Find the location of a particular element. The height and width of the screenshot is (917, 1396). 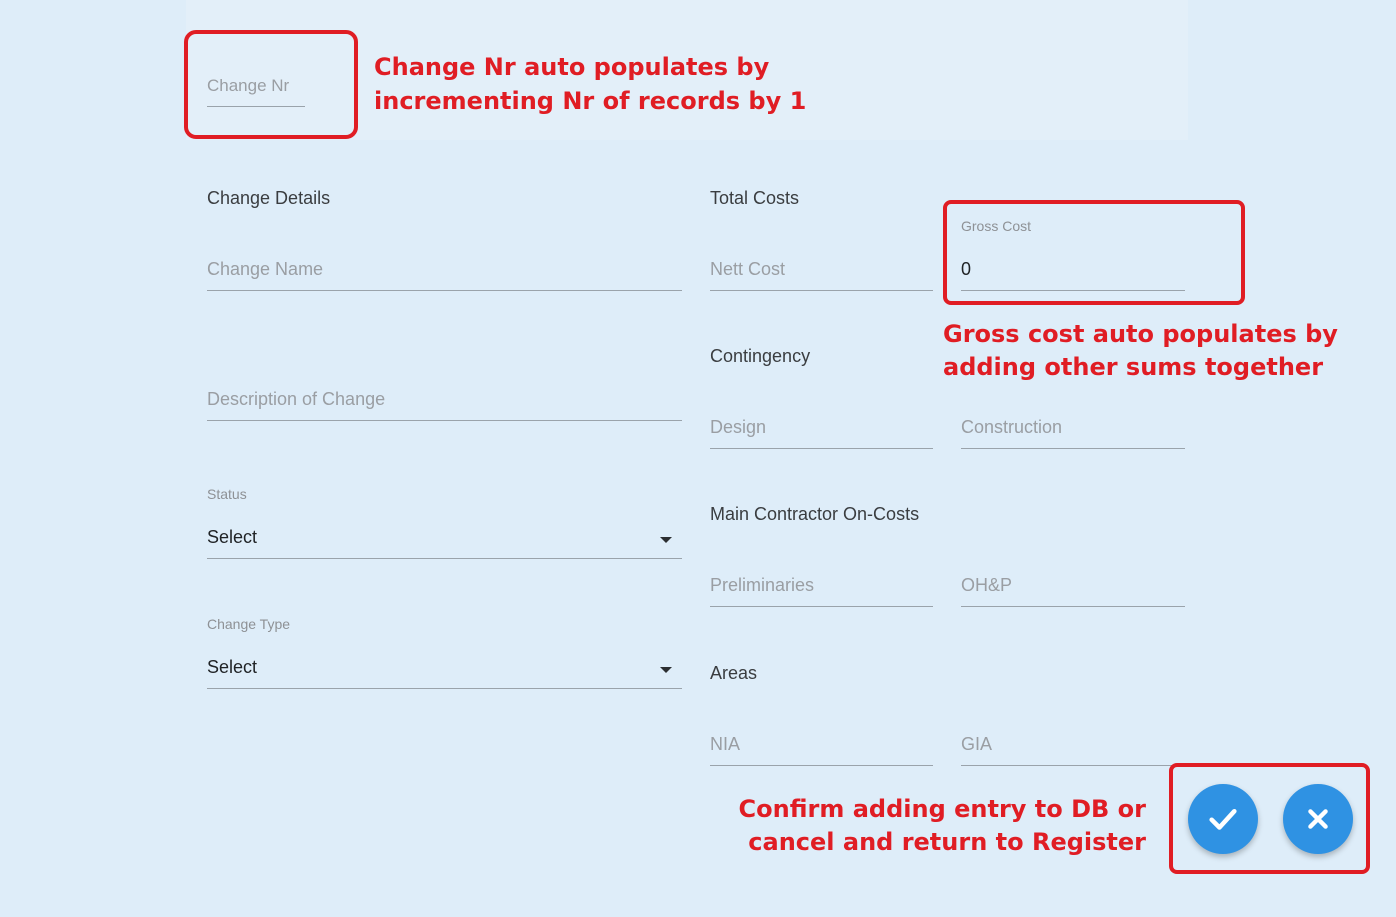

change-nr-annotation-line1: Change Nr auto populates by is located at coordinates (572, 67).